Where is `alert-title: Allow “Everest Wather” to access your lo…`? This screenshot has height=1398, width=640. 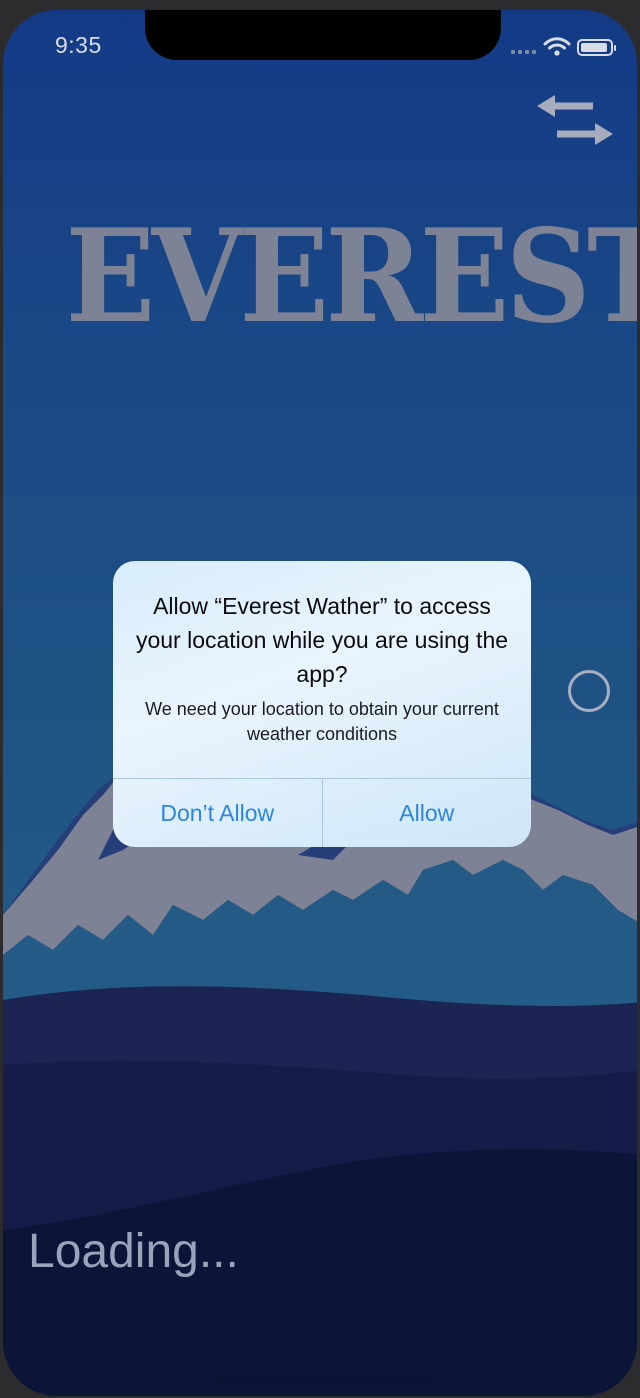
alert-title: Allow “Everest Wather” to access your lo… is located at coordinates (322, 640).